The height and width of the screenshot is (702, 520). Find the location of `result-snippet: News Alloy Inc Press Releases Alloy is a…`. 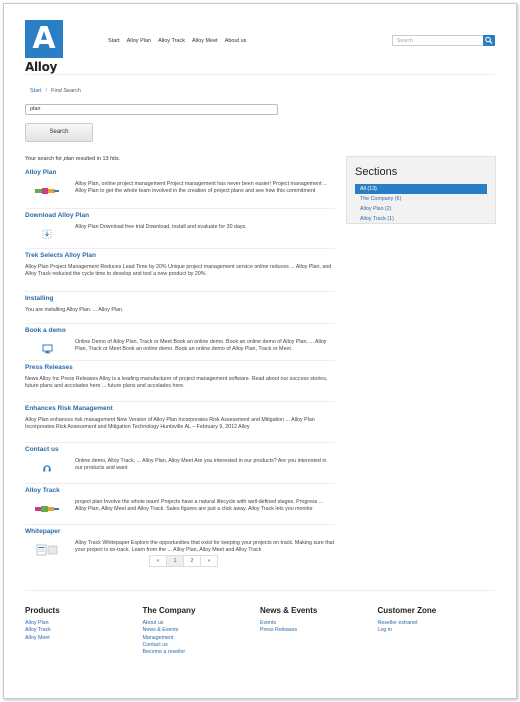

result-snippet: News Alloy Inc Press Releases Alloy is a… is located at coordinates (176, 382).